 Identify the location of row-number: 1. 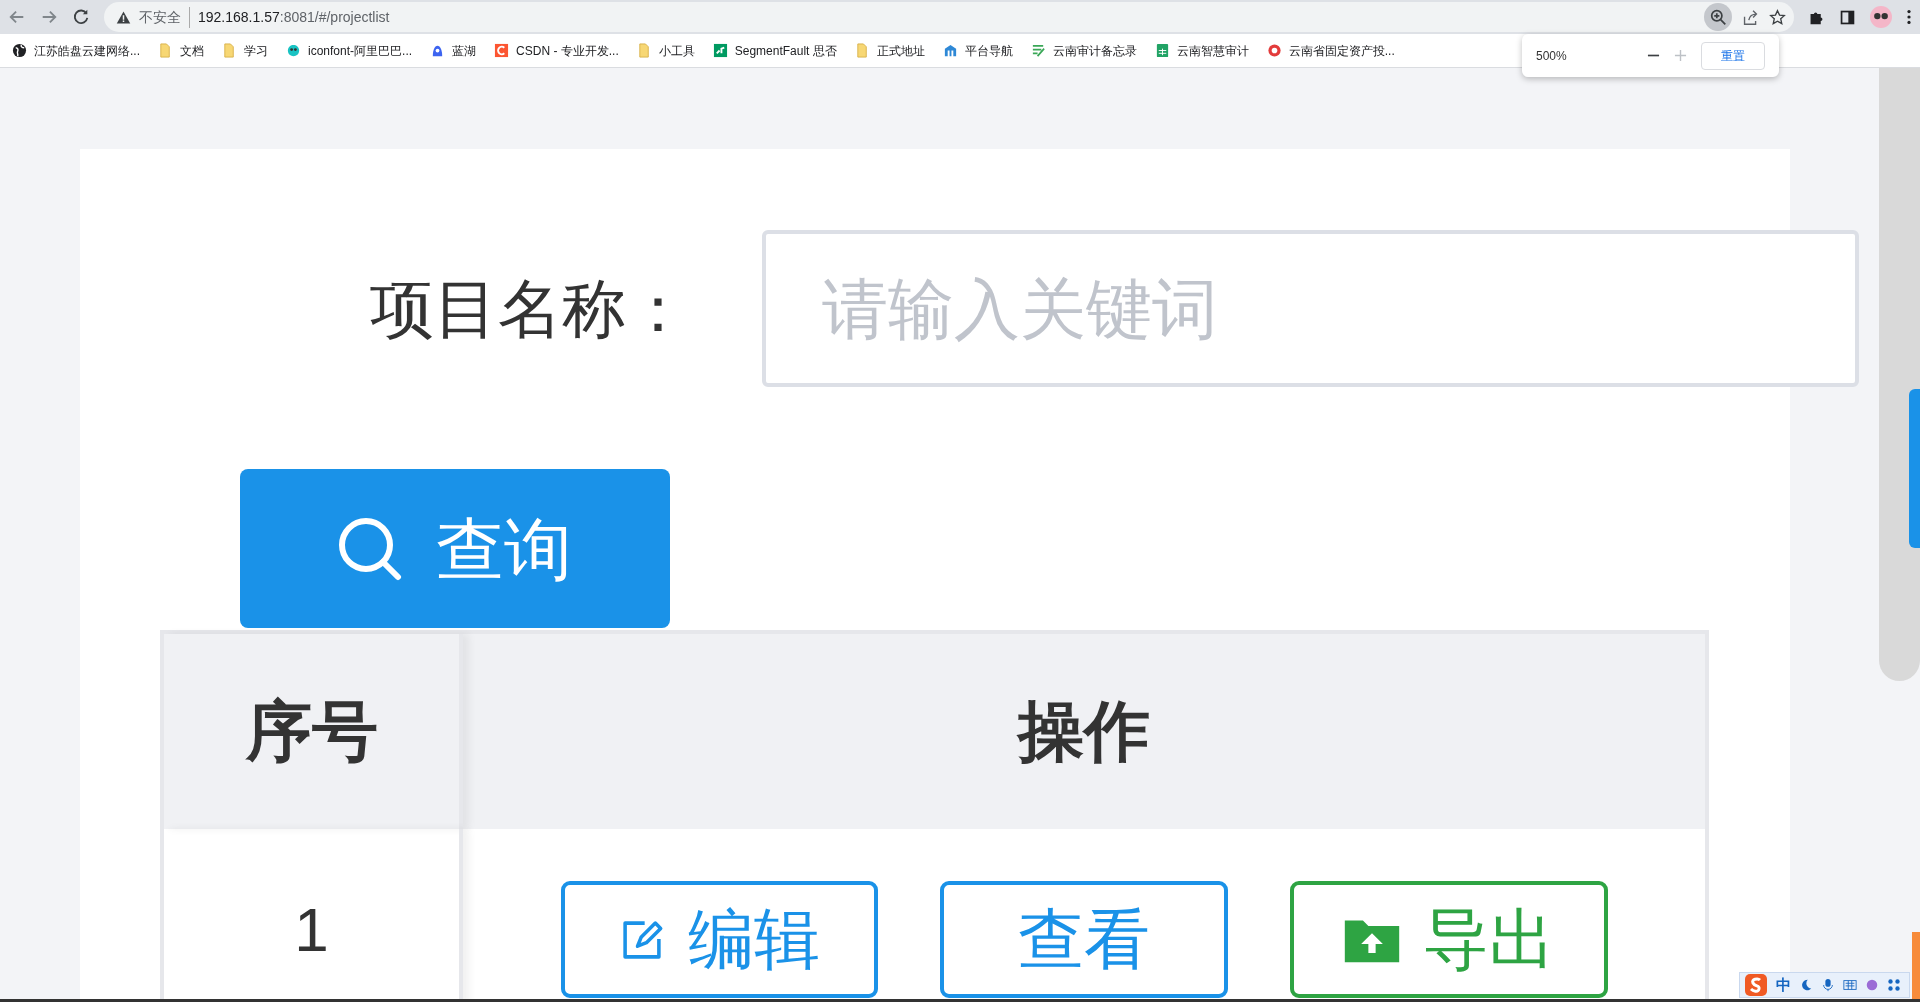
(311, 929).